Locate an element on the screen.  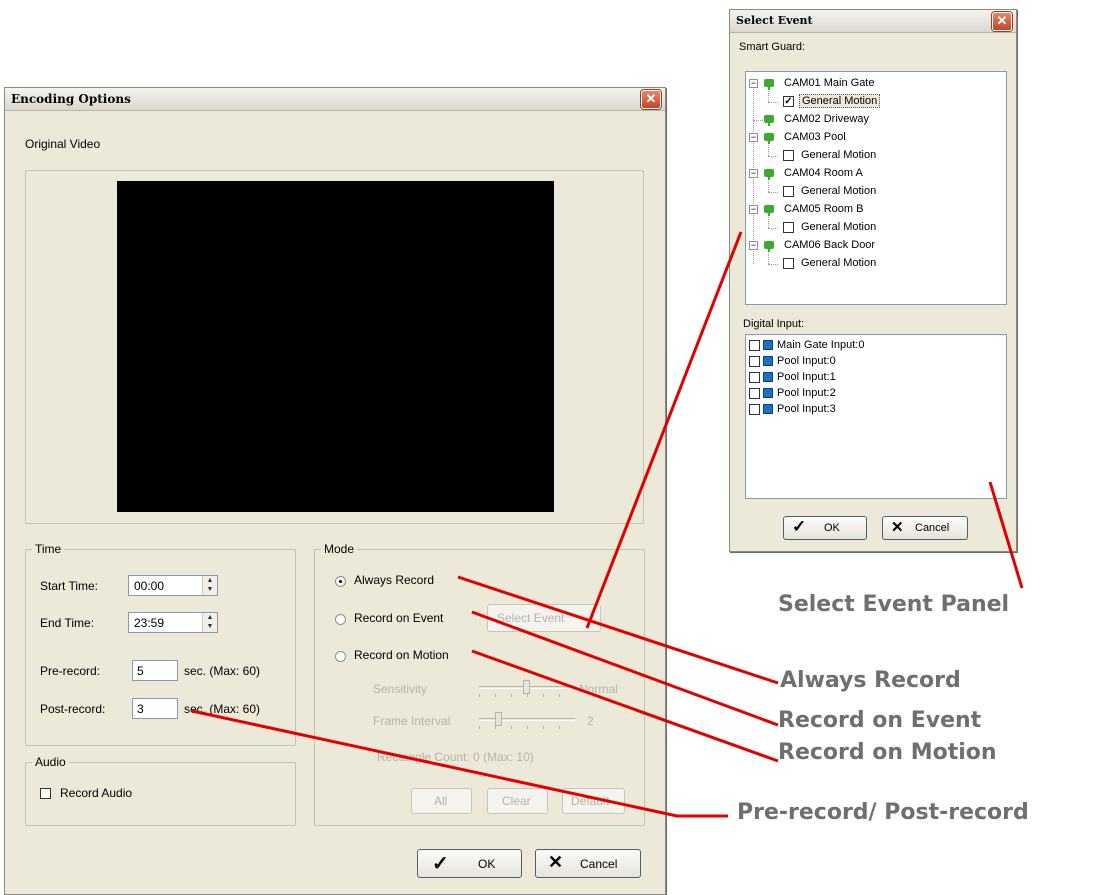
select-event-button: Select Event is located at coordinates (544, 618).